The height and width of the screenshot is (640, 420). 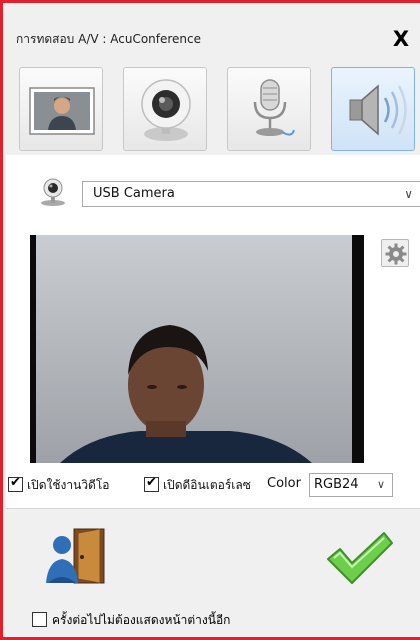 I want to click on enable-interlace-checkbox: ✔, so click(x=151, y=483).